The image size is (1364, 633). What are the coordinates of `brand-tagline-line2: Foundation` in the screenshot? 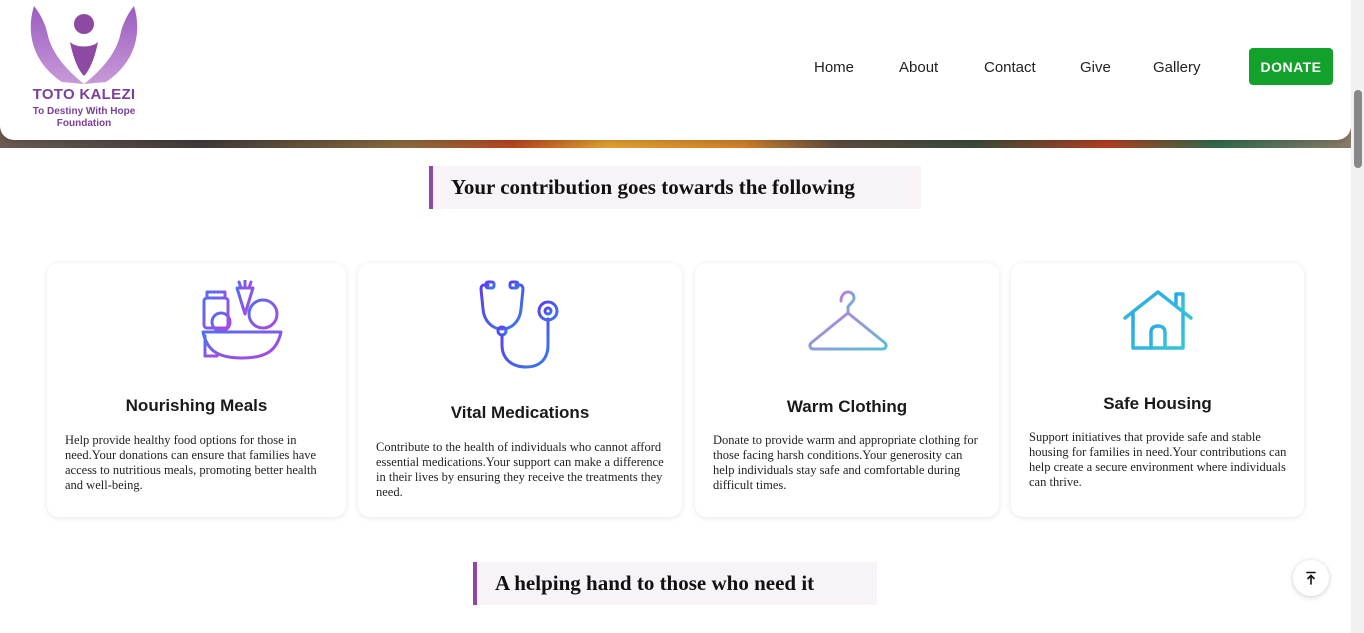 It's located at (84, 123).